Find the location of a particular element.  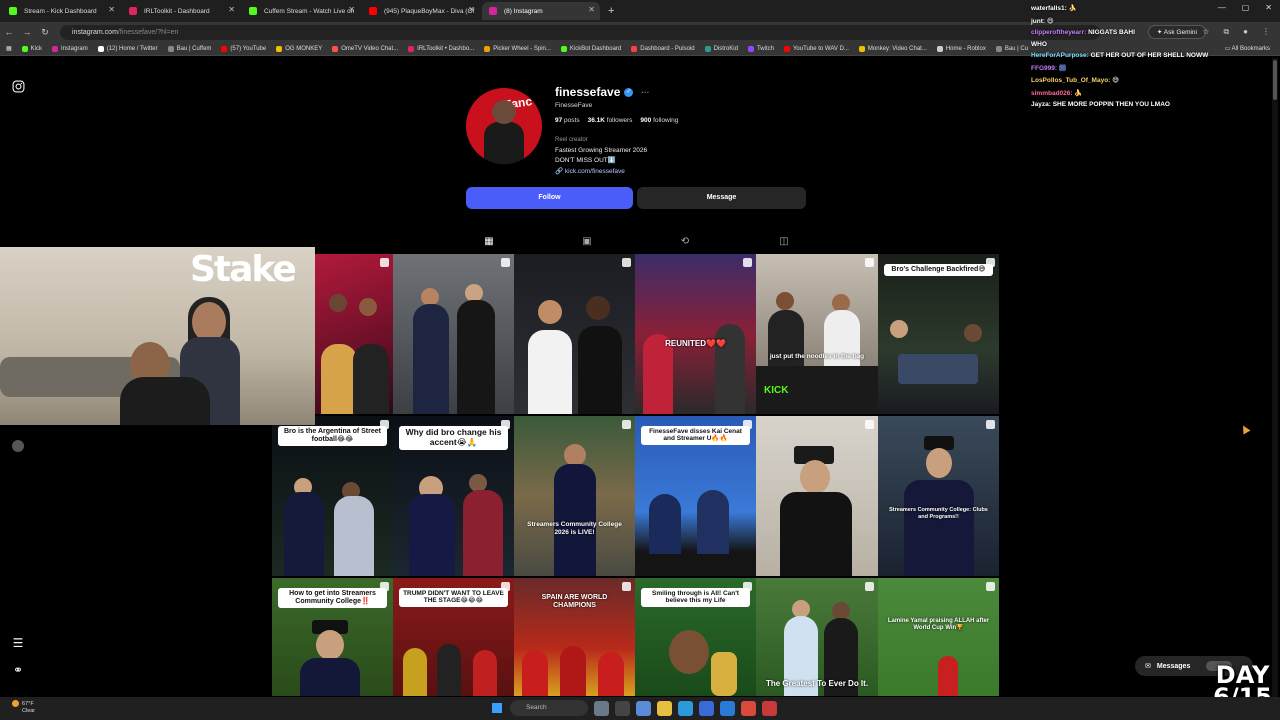

scrollbar-thumb is located at coordinates (1275, 80).